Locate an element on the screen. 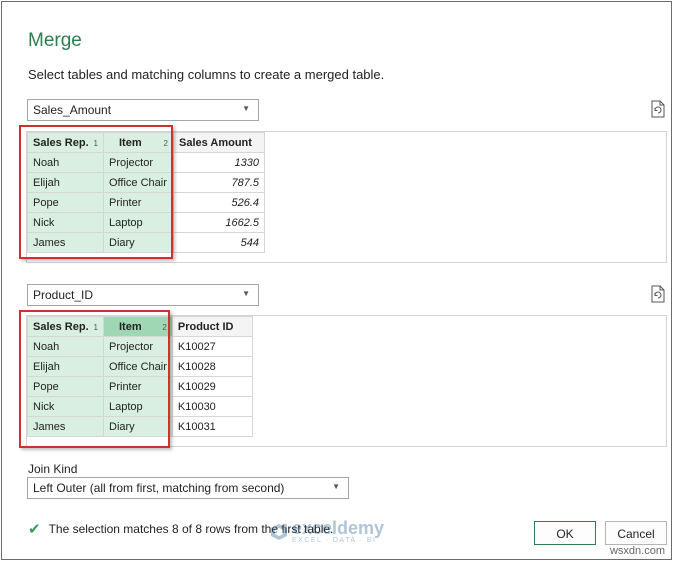 The height and width of the screenshot is (563, 675). join-kind-label: Join Kind is located at coordinates (53, 469).